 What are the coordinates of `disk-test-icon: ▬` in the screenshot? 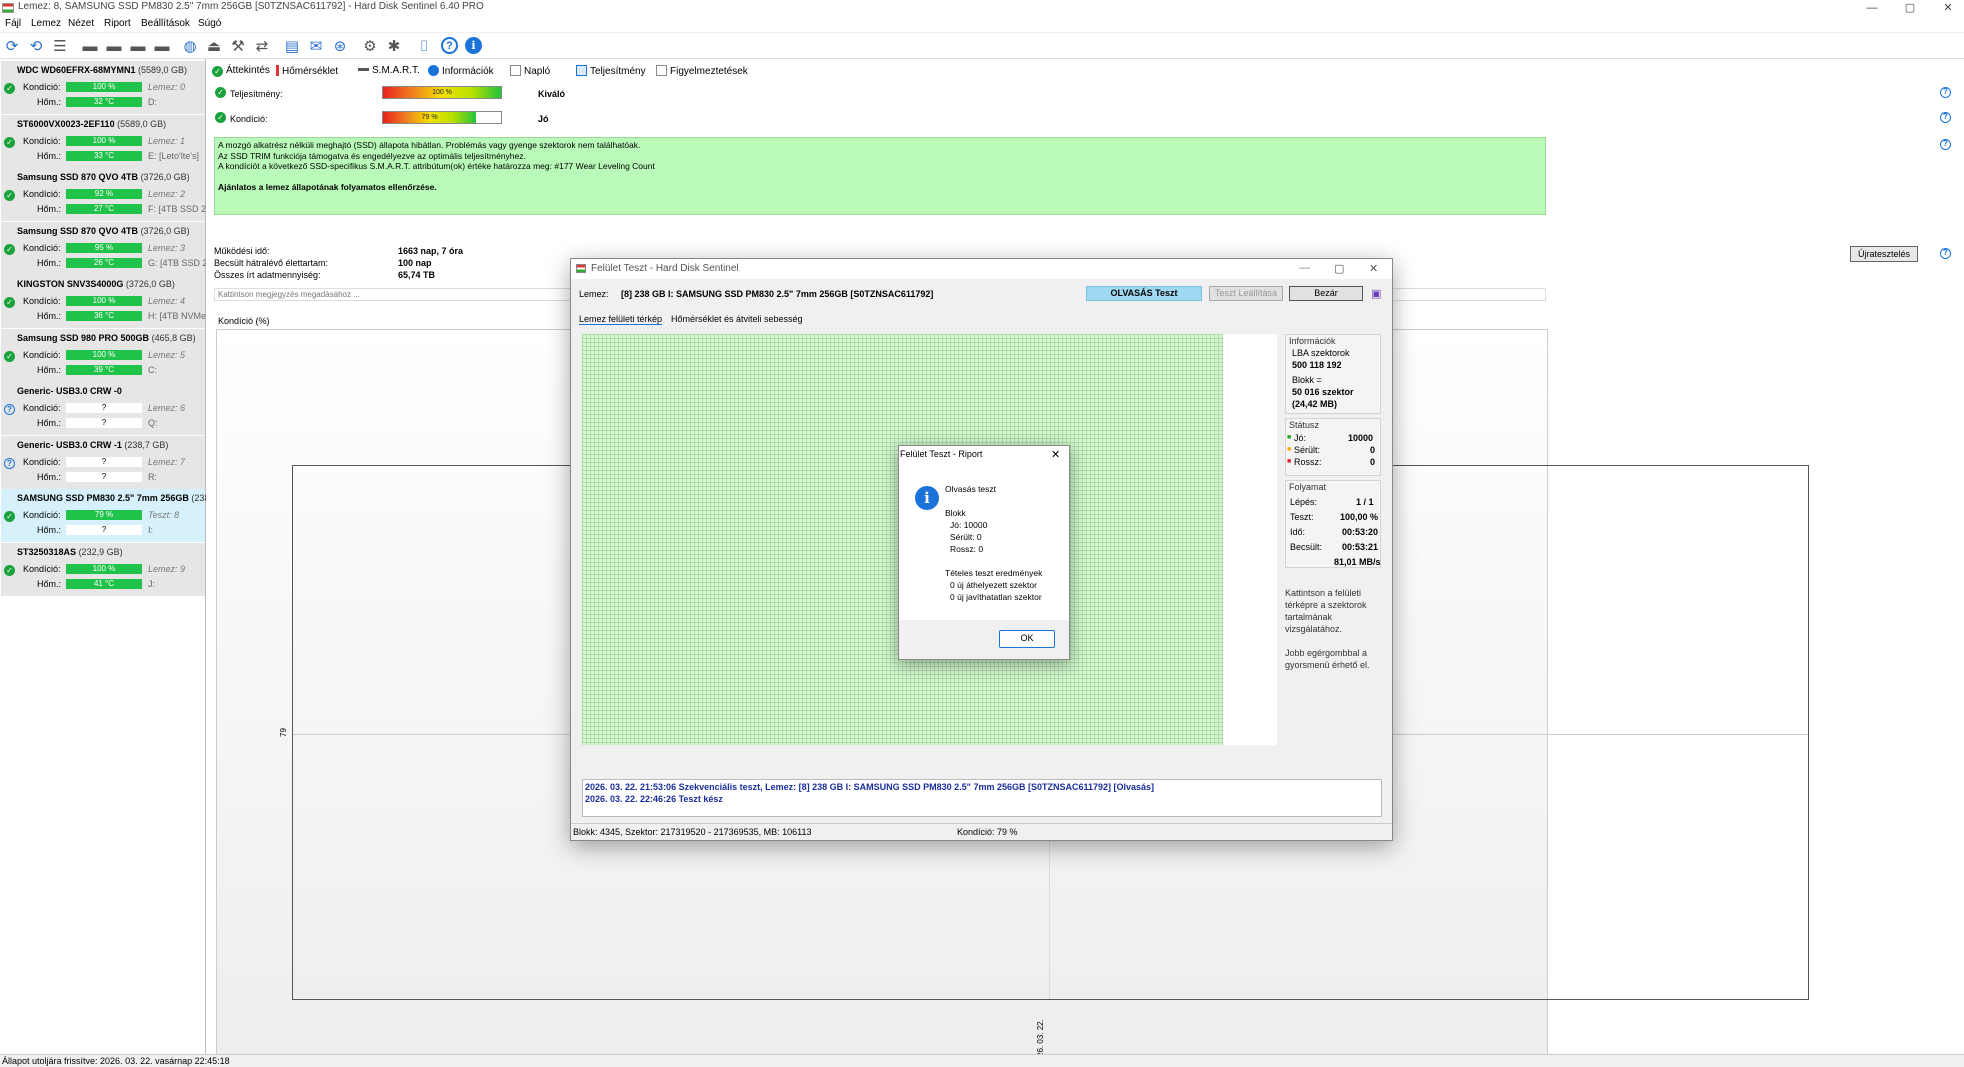 It's located at (114, 46).